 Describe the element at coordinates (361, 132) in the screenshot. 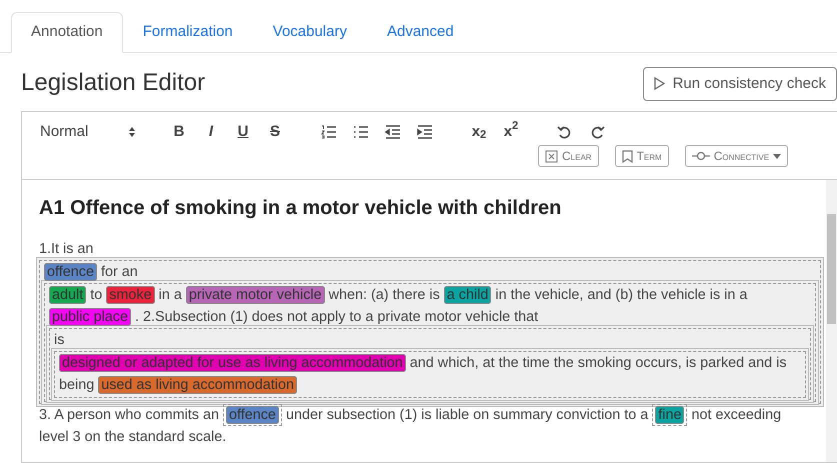

I see `bullet-list-icon` at that location.